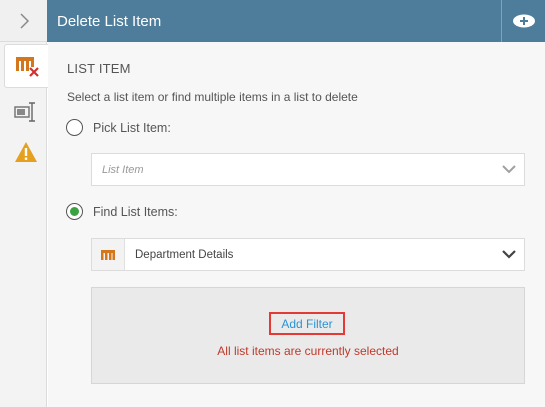 The height and width of the screenshot is (407, 545). Describe the element at coordinates (308, 254) in the screenshot. I see `list-select: Department Details` at that location.